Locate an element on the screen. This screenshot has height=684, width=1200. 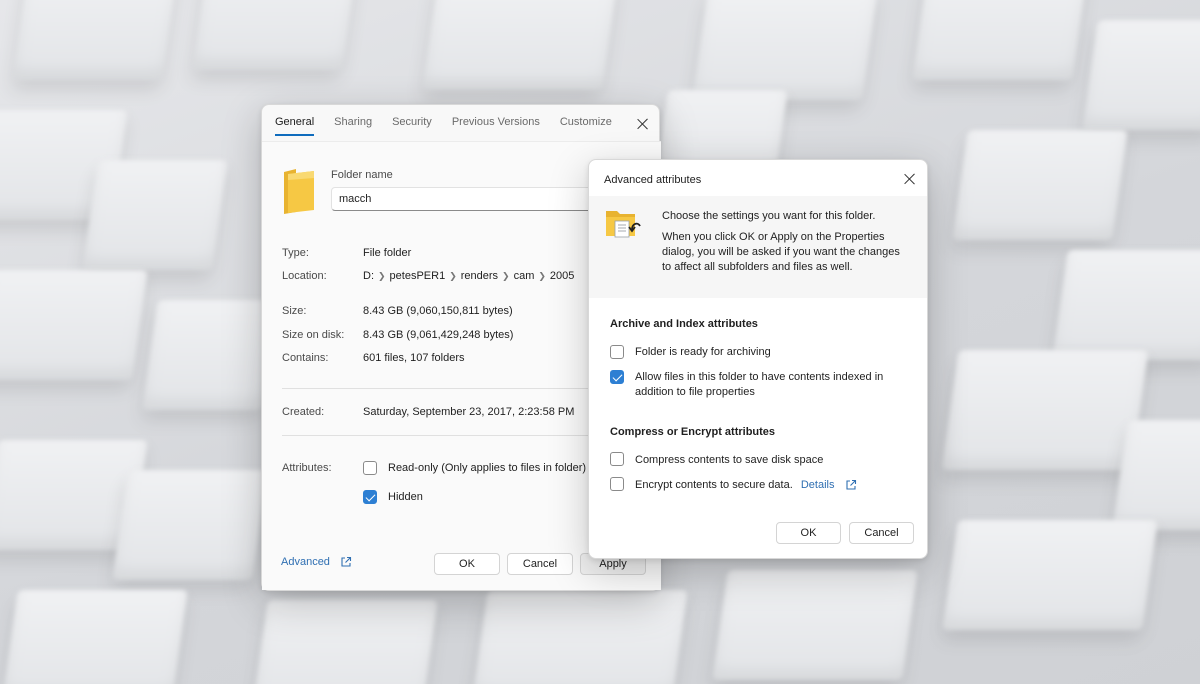
compress-checkbox is located at coordinates (617, 459).